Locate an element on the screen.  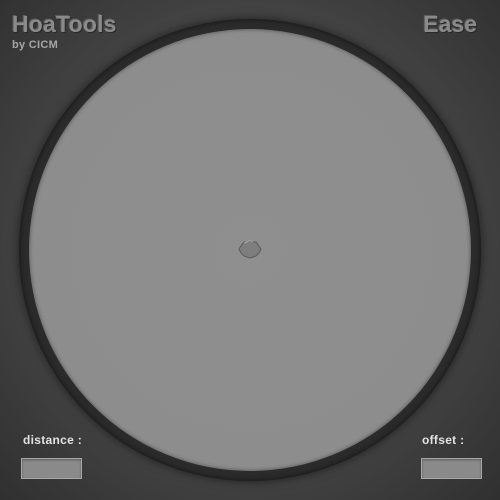
distance-label: distance : is located at coordinates (53, 440).